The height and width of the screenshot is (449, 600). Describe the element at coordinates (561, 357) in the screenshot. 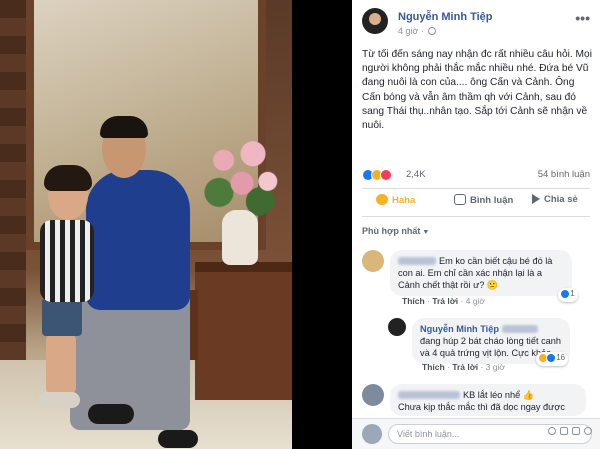

I see `comment-reaction-count: 16` at that location.